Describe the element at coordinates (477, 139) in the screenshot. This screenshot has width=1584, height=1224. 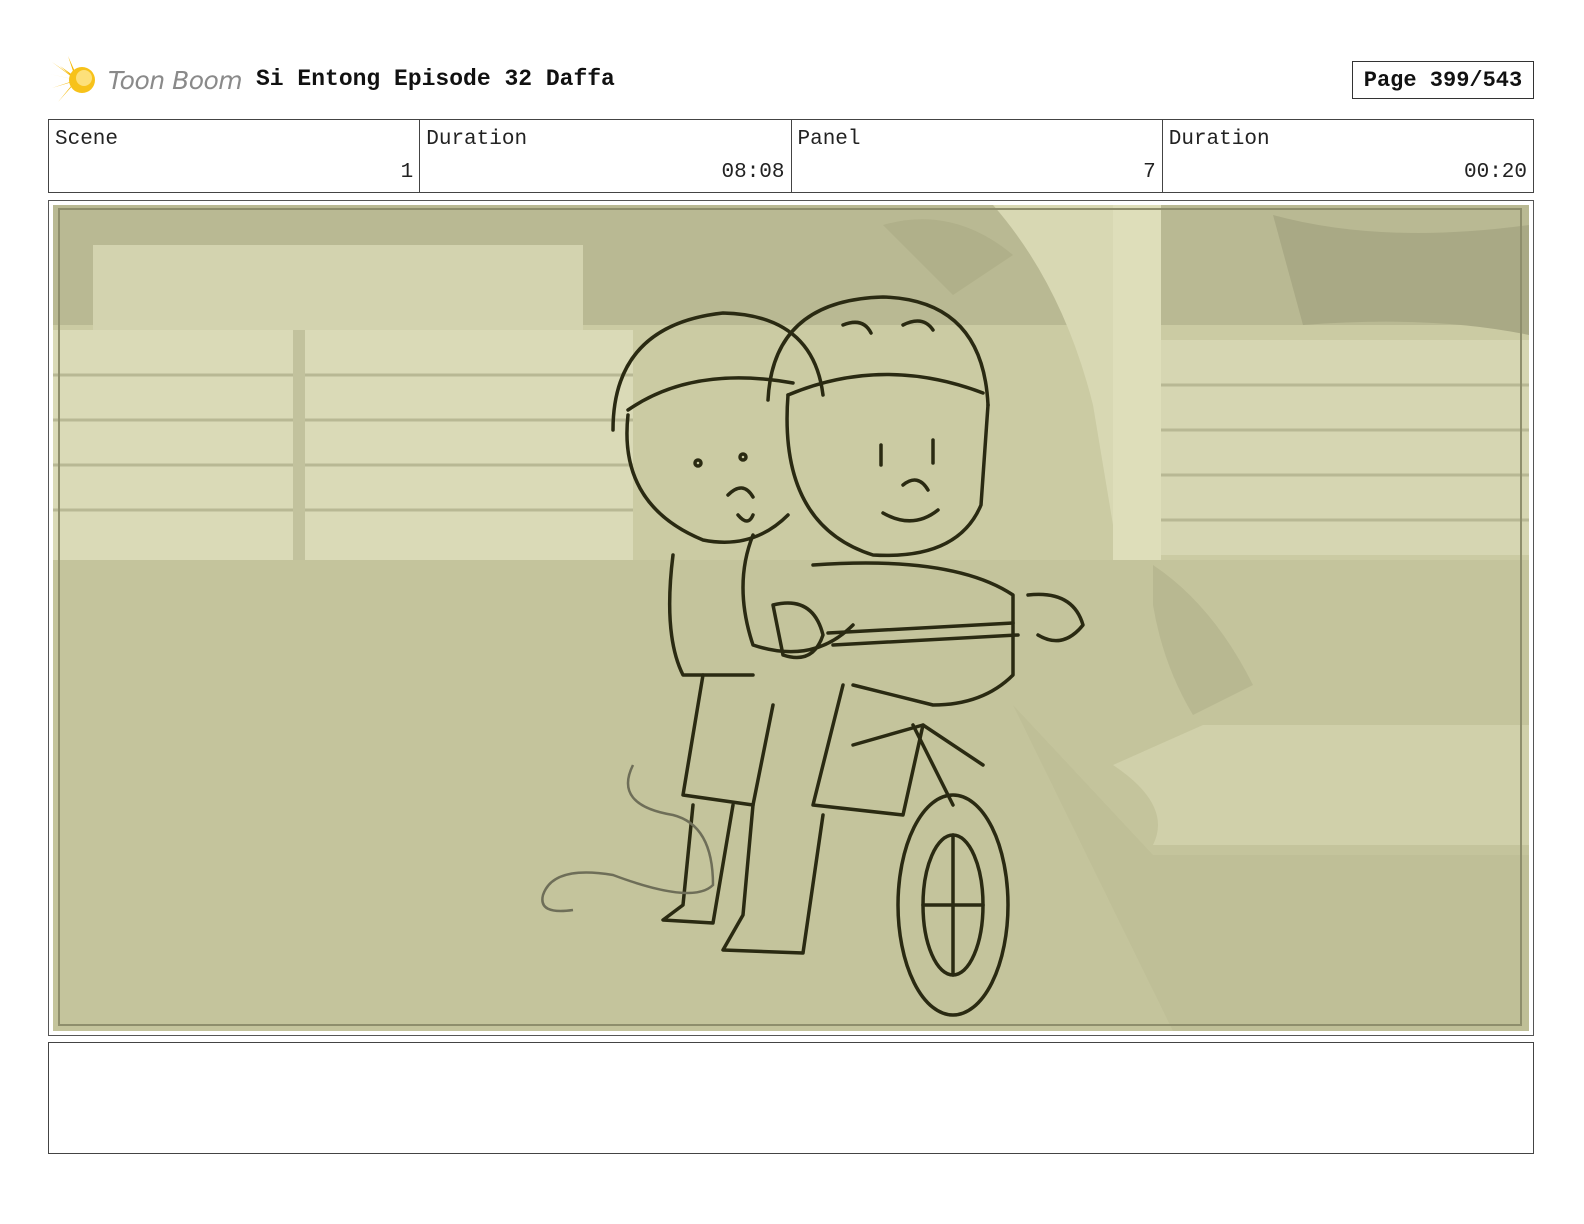
I see `scene-duration-label: Duration` at that location.